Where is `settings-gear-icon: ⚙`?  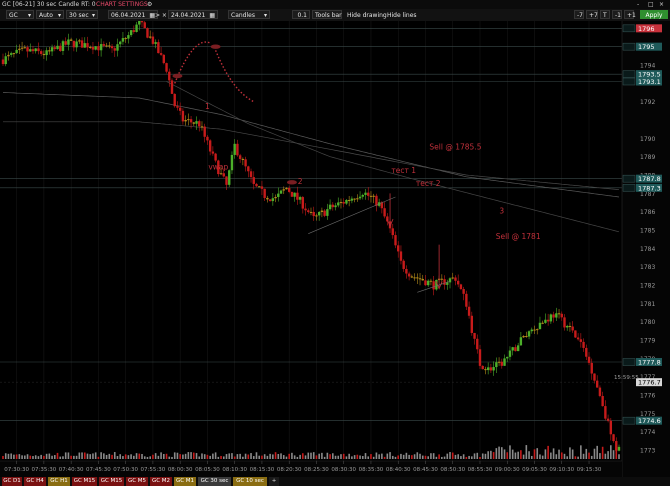 settings-gear-icon: ⚙ is located at coordinates (149, 4).